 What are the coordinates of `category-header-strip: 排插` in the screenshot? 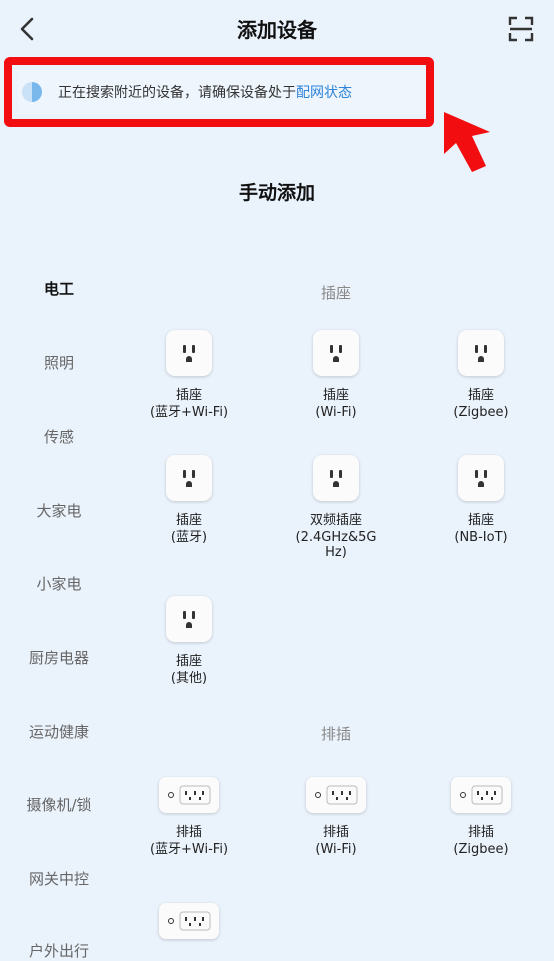 It's located at (335, 734).